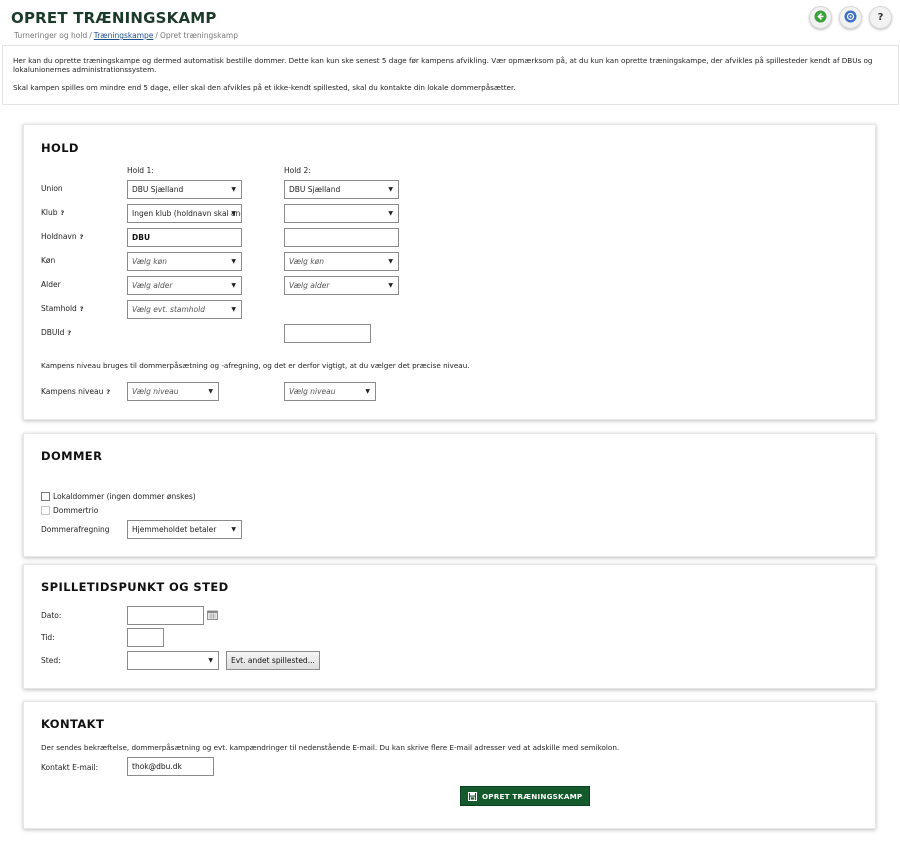  Describe the element at coordinates (297, 170) in the screenshot. I see `hold2-header: Hold 2:` at that location.